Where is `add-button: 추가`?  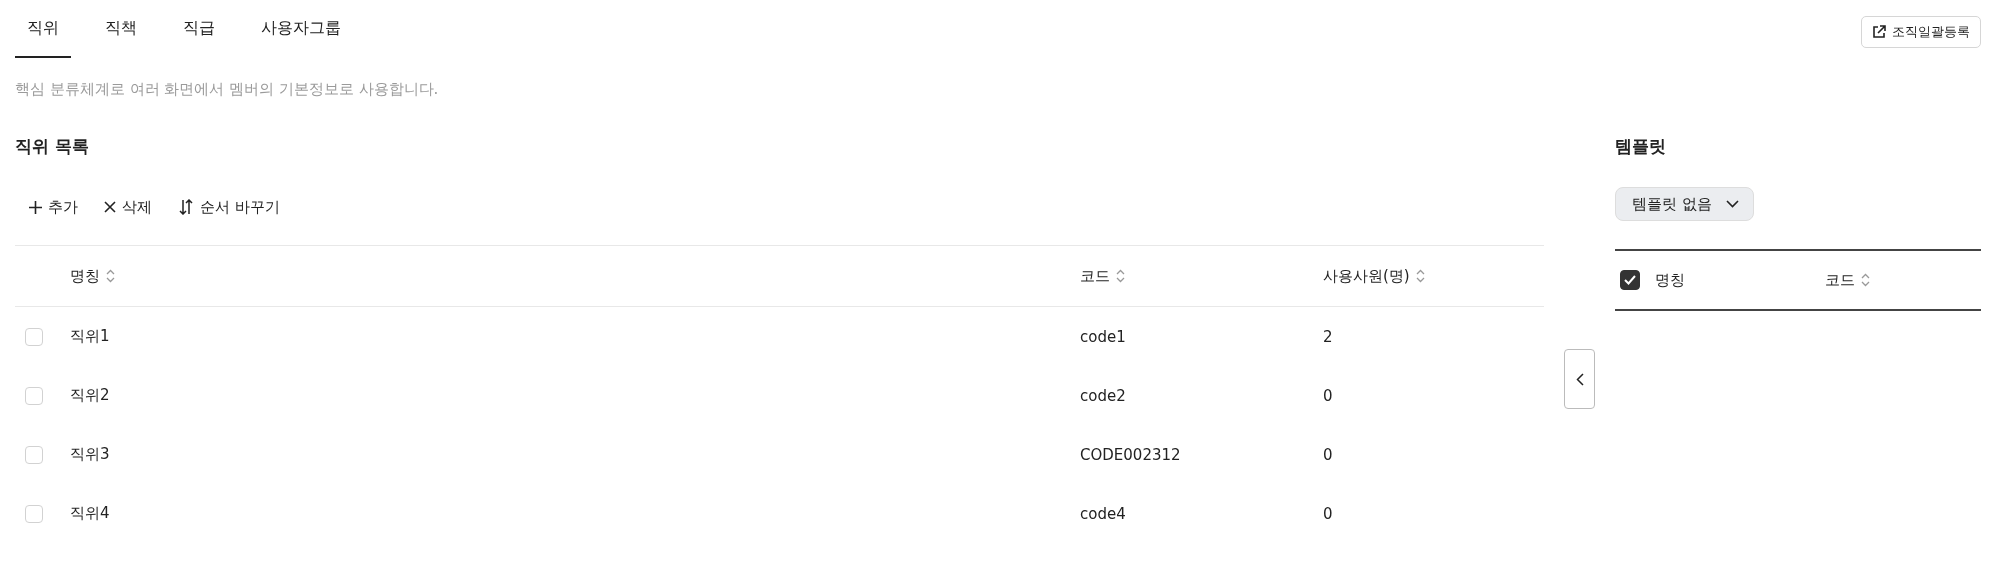
add-button: 추가 is located at coordinates (53, 207).